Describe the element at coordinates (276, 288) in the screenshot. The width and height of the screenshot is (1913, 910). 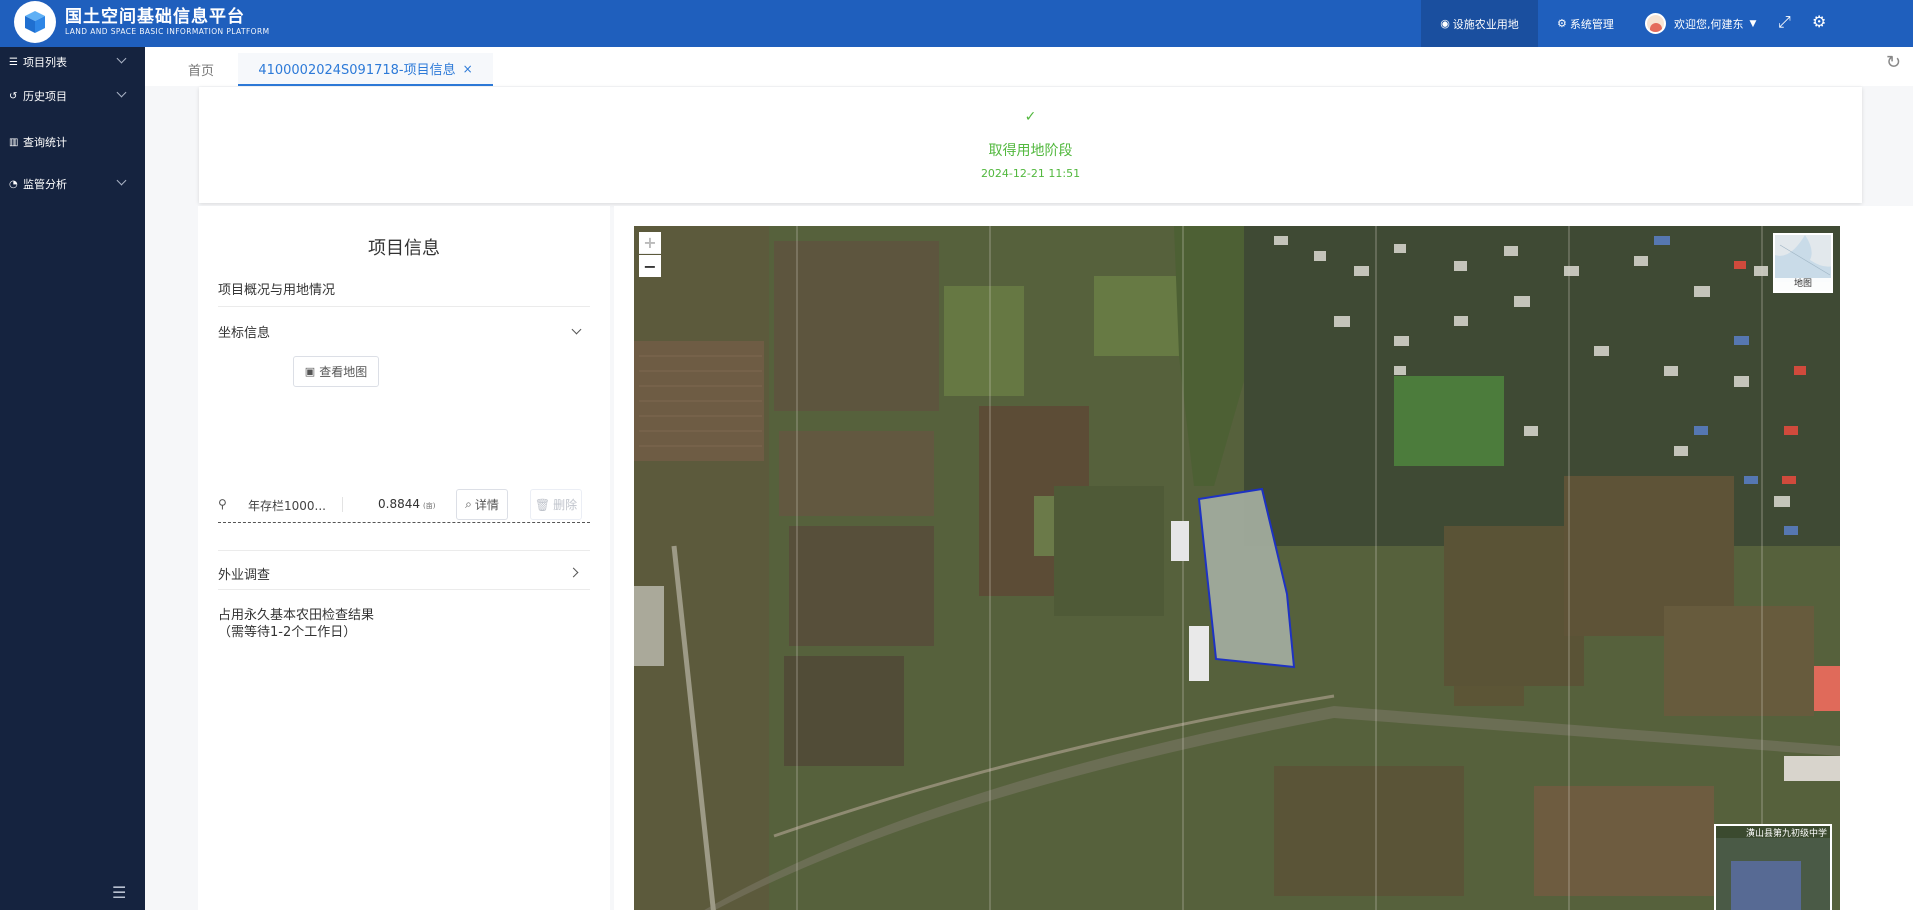
I see `overview-section: 项目概况与用地情况` at that location.